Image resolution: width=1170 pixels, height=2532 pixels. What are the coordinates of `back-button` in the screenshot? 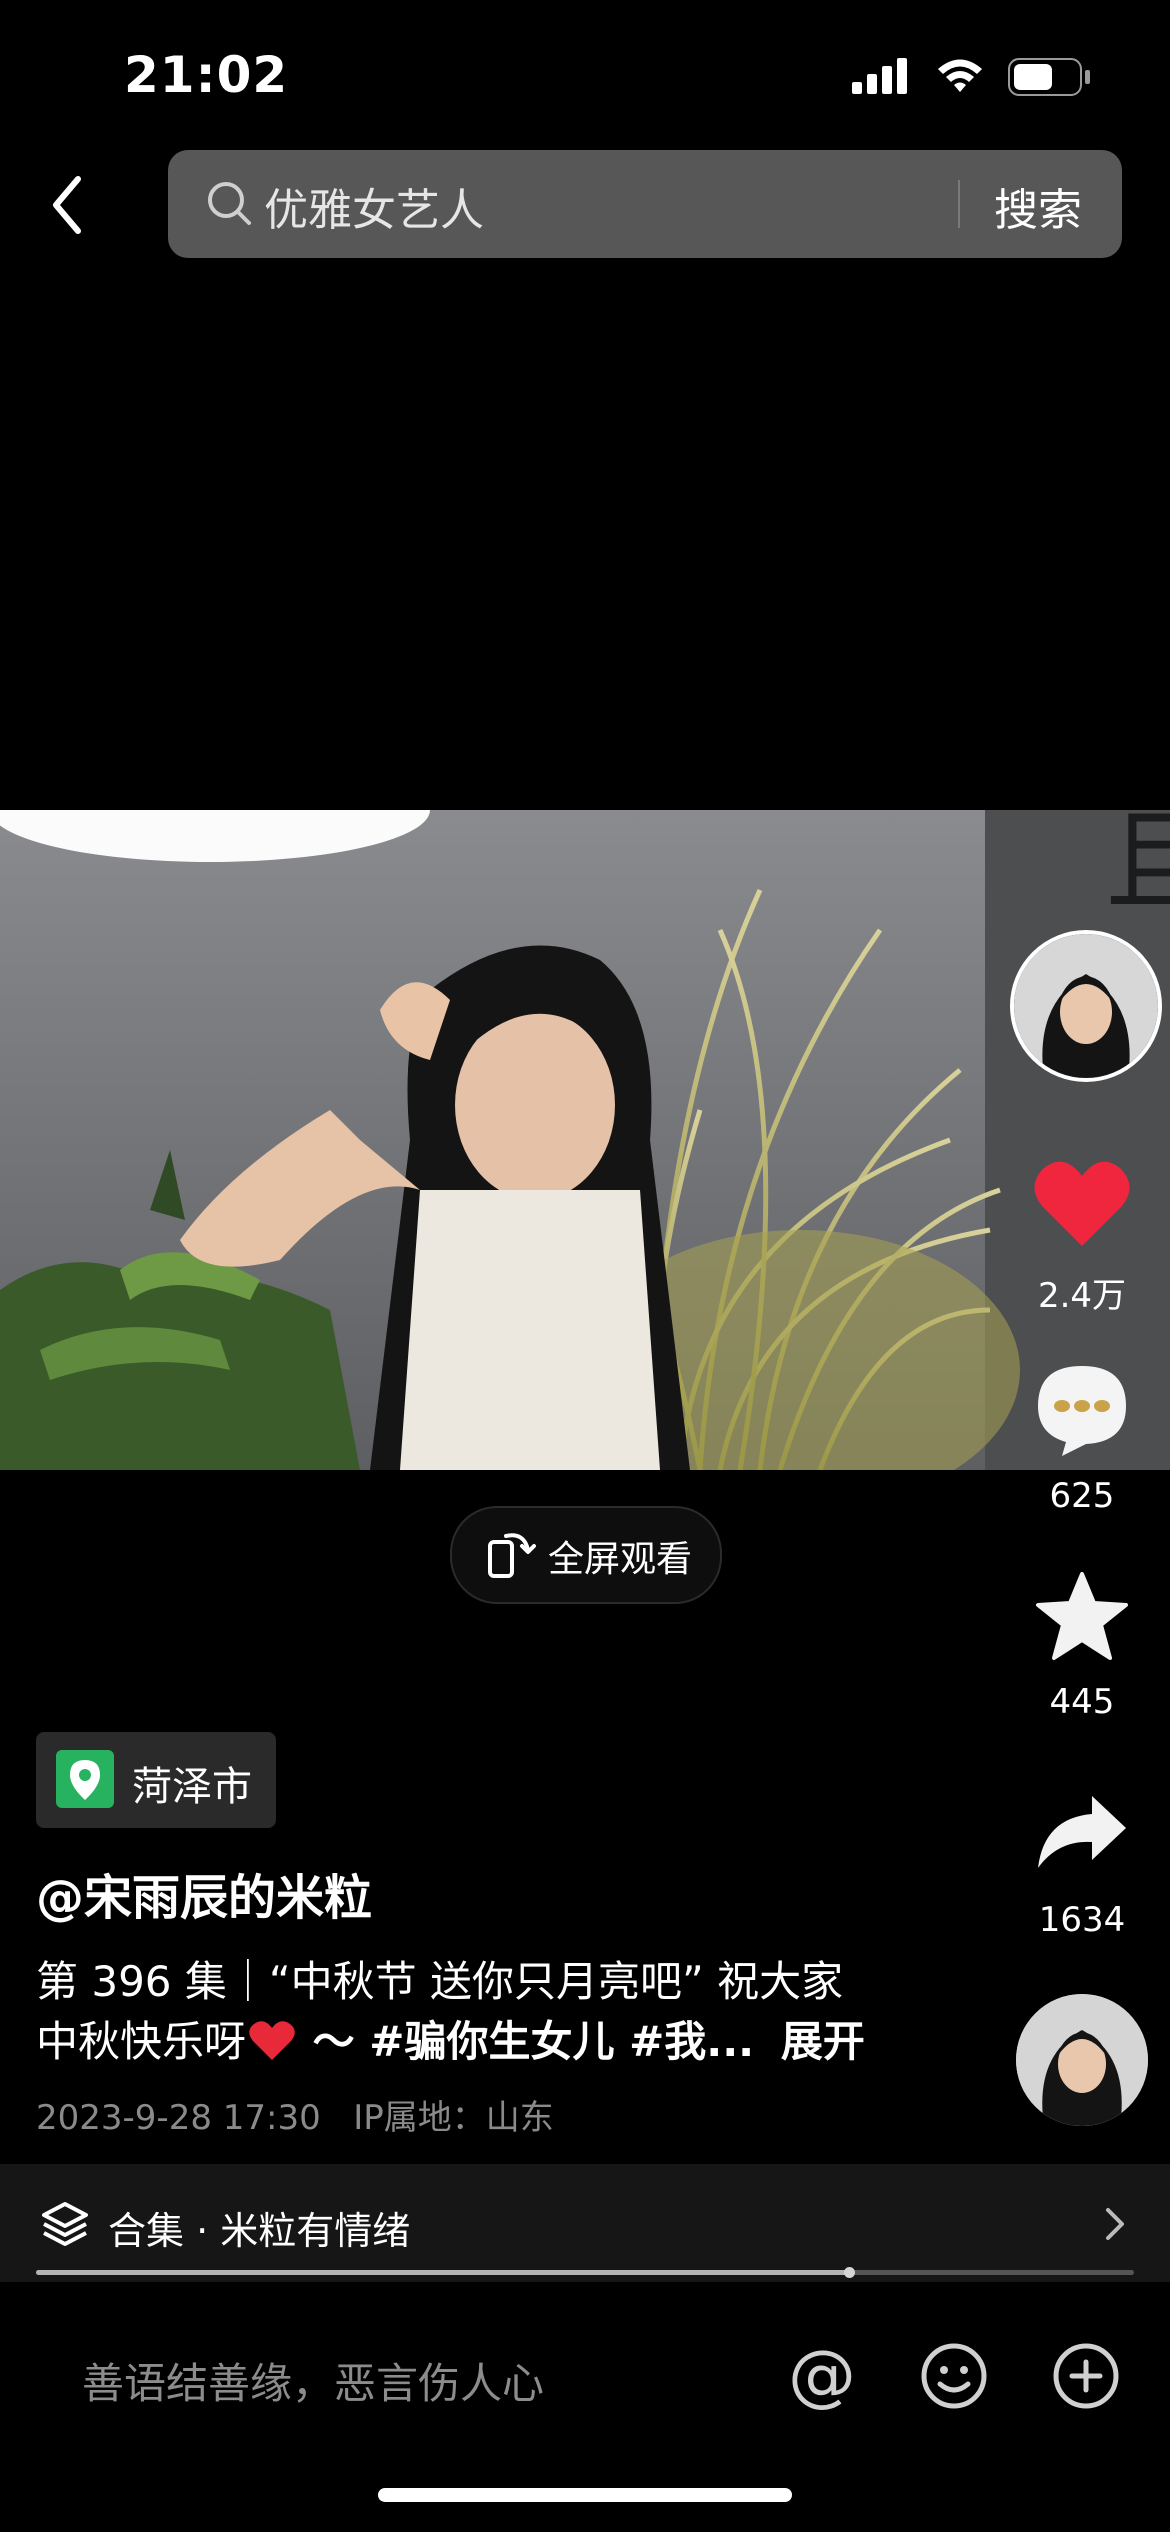 It's located at (72, 205).